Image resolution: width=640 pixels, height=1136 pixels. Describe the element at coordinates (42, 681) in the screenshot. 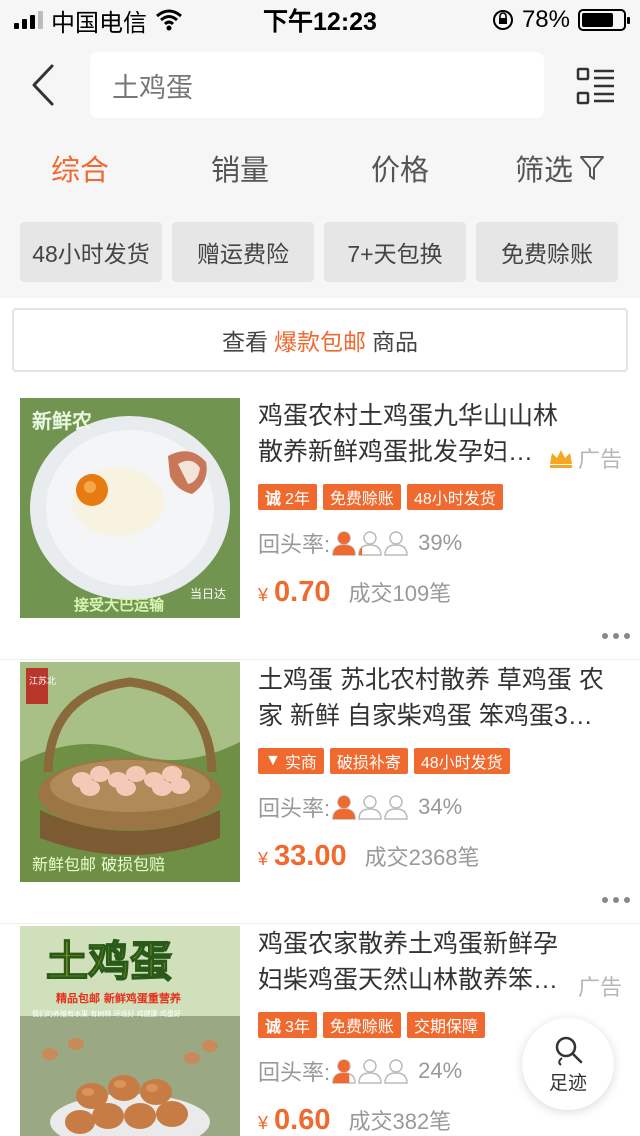

I see `image-stamp: 江苏北` at that location.